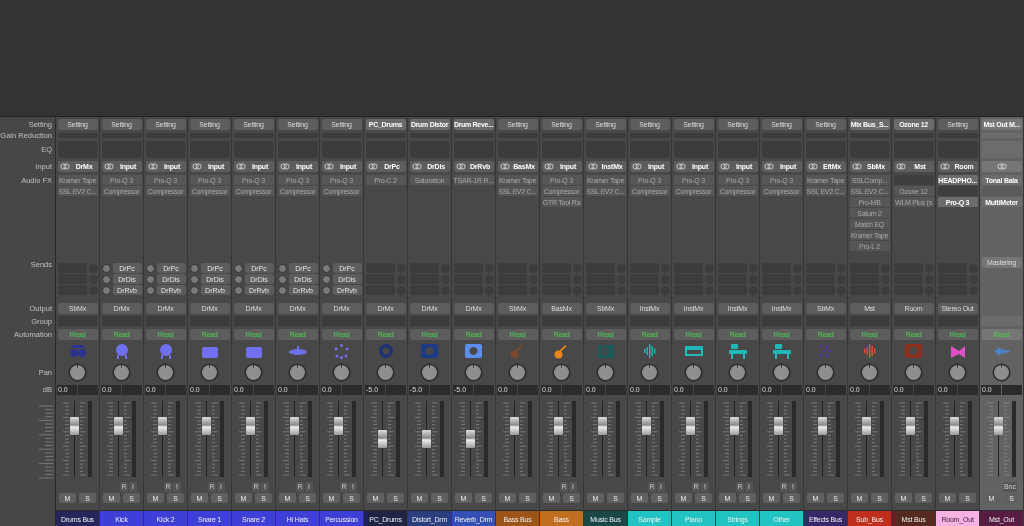  What do you see at coordinates (77, 149) in the screenshot?
I see `eq-slot` at bounding box center [77, 149].